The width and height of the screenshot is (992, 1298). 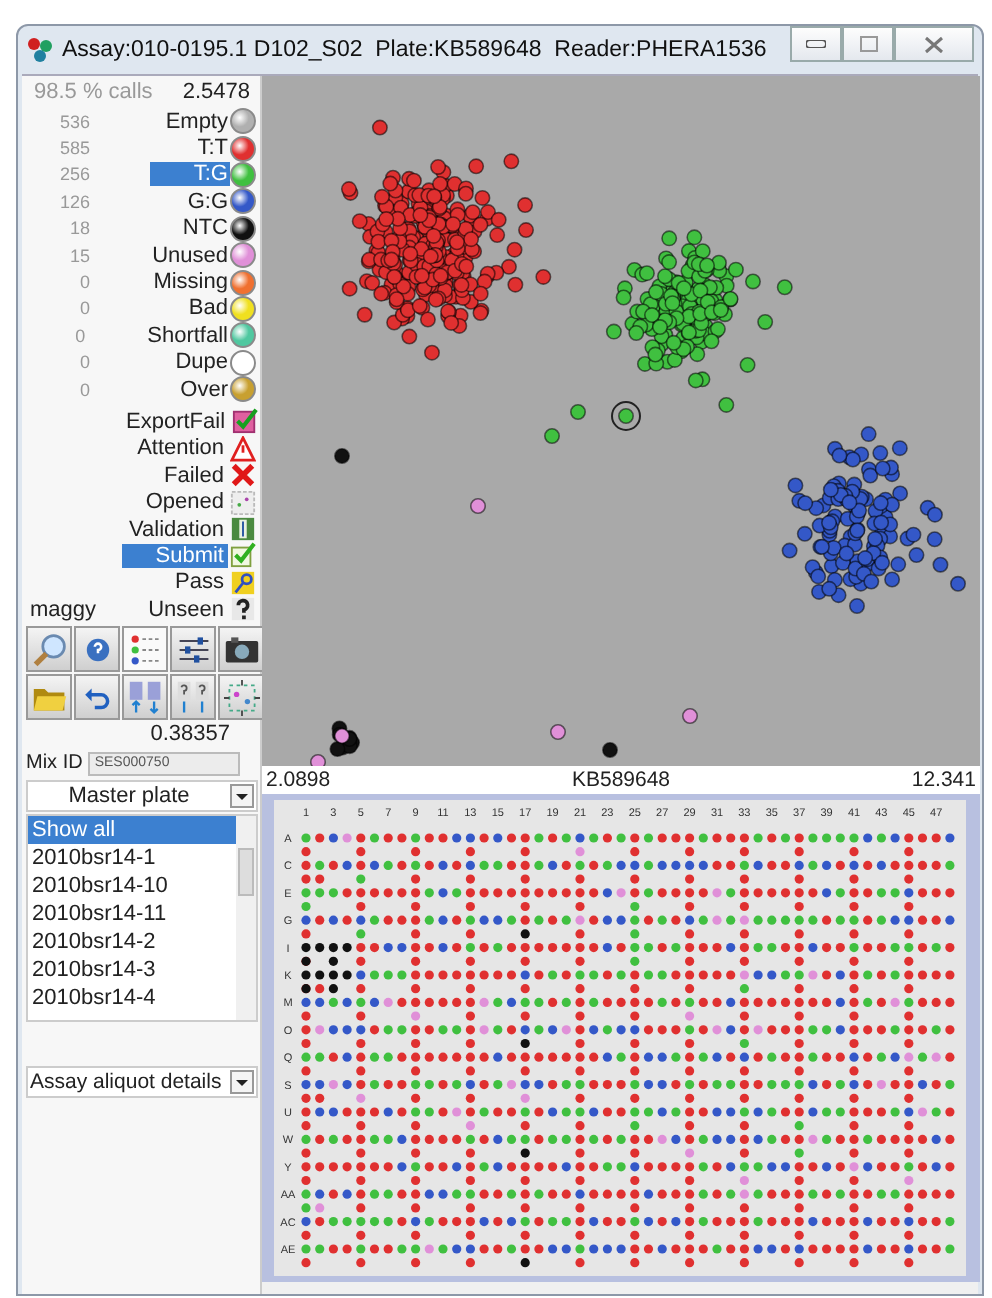 I want to click on warning-icon, so click(x=243, y=448).